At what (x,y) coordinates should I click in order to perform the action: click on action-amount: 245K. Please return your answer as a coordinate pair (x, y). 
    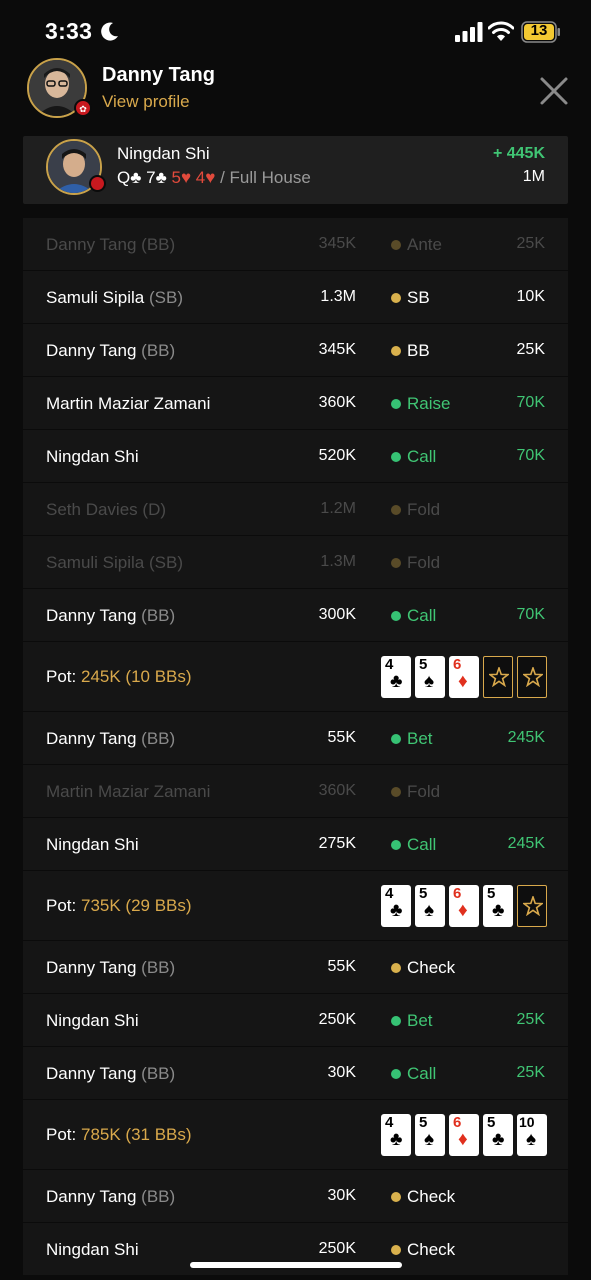
    Looking at the image, I should click on (526, 843).